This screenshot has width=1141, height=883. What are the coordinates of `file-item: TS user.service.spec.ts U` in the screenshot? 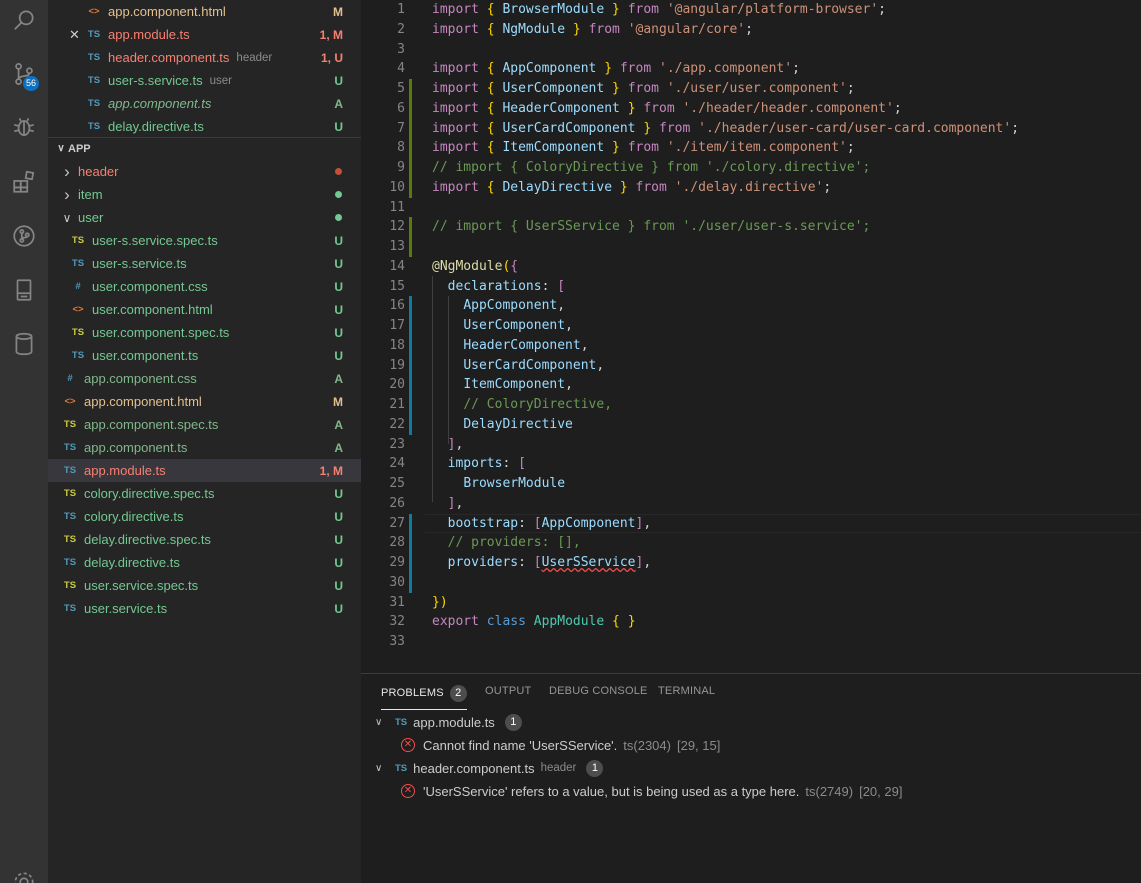 It's located at (204, 585).